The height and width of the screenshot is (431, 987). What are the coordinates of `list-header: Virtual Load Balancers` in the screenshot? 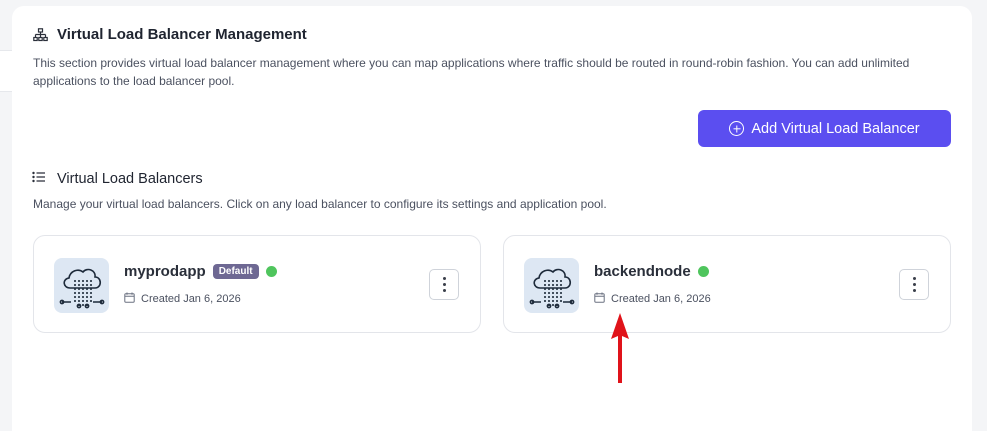 It's located at (117, 179).